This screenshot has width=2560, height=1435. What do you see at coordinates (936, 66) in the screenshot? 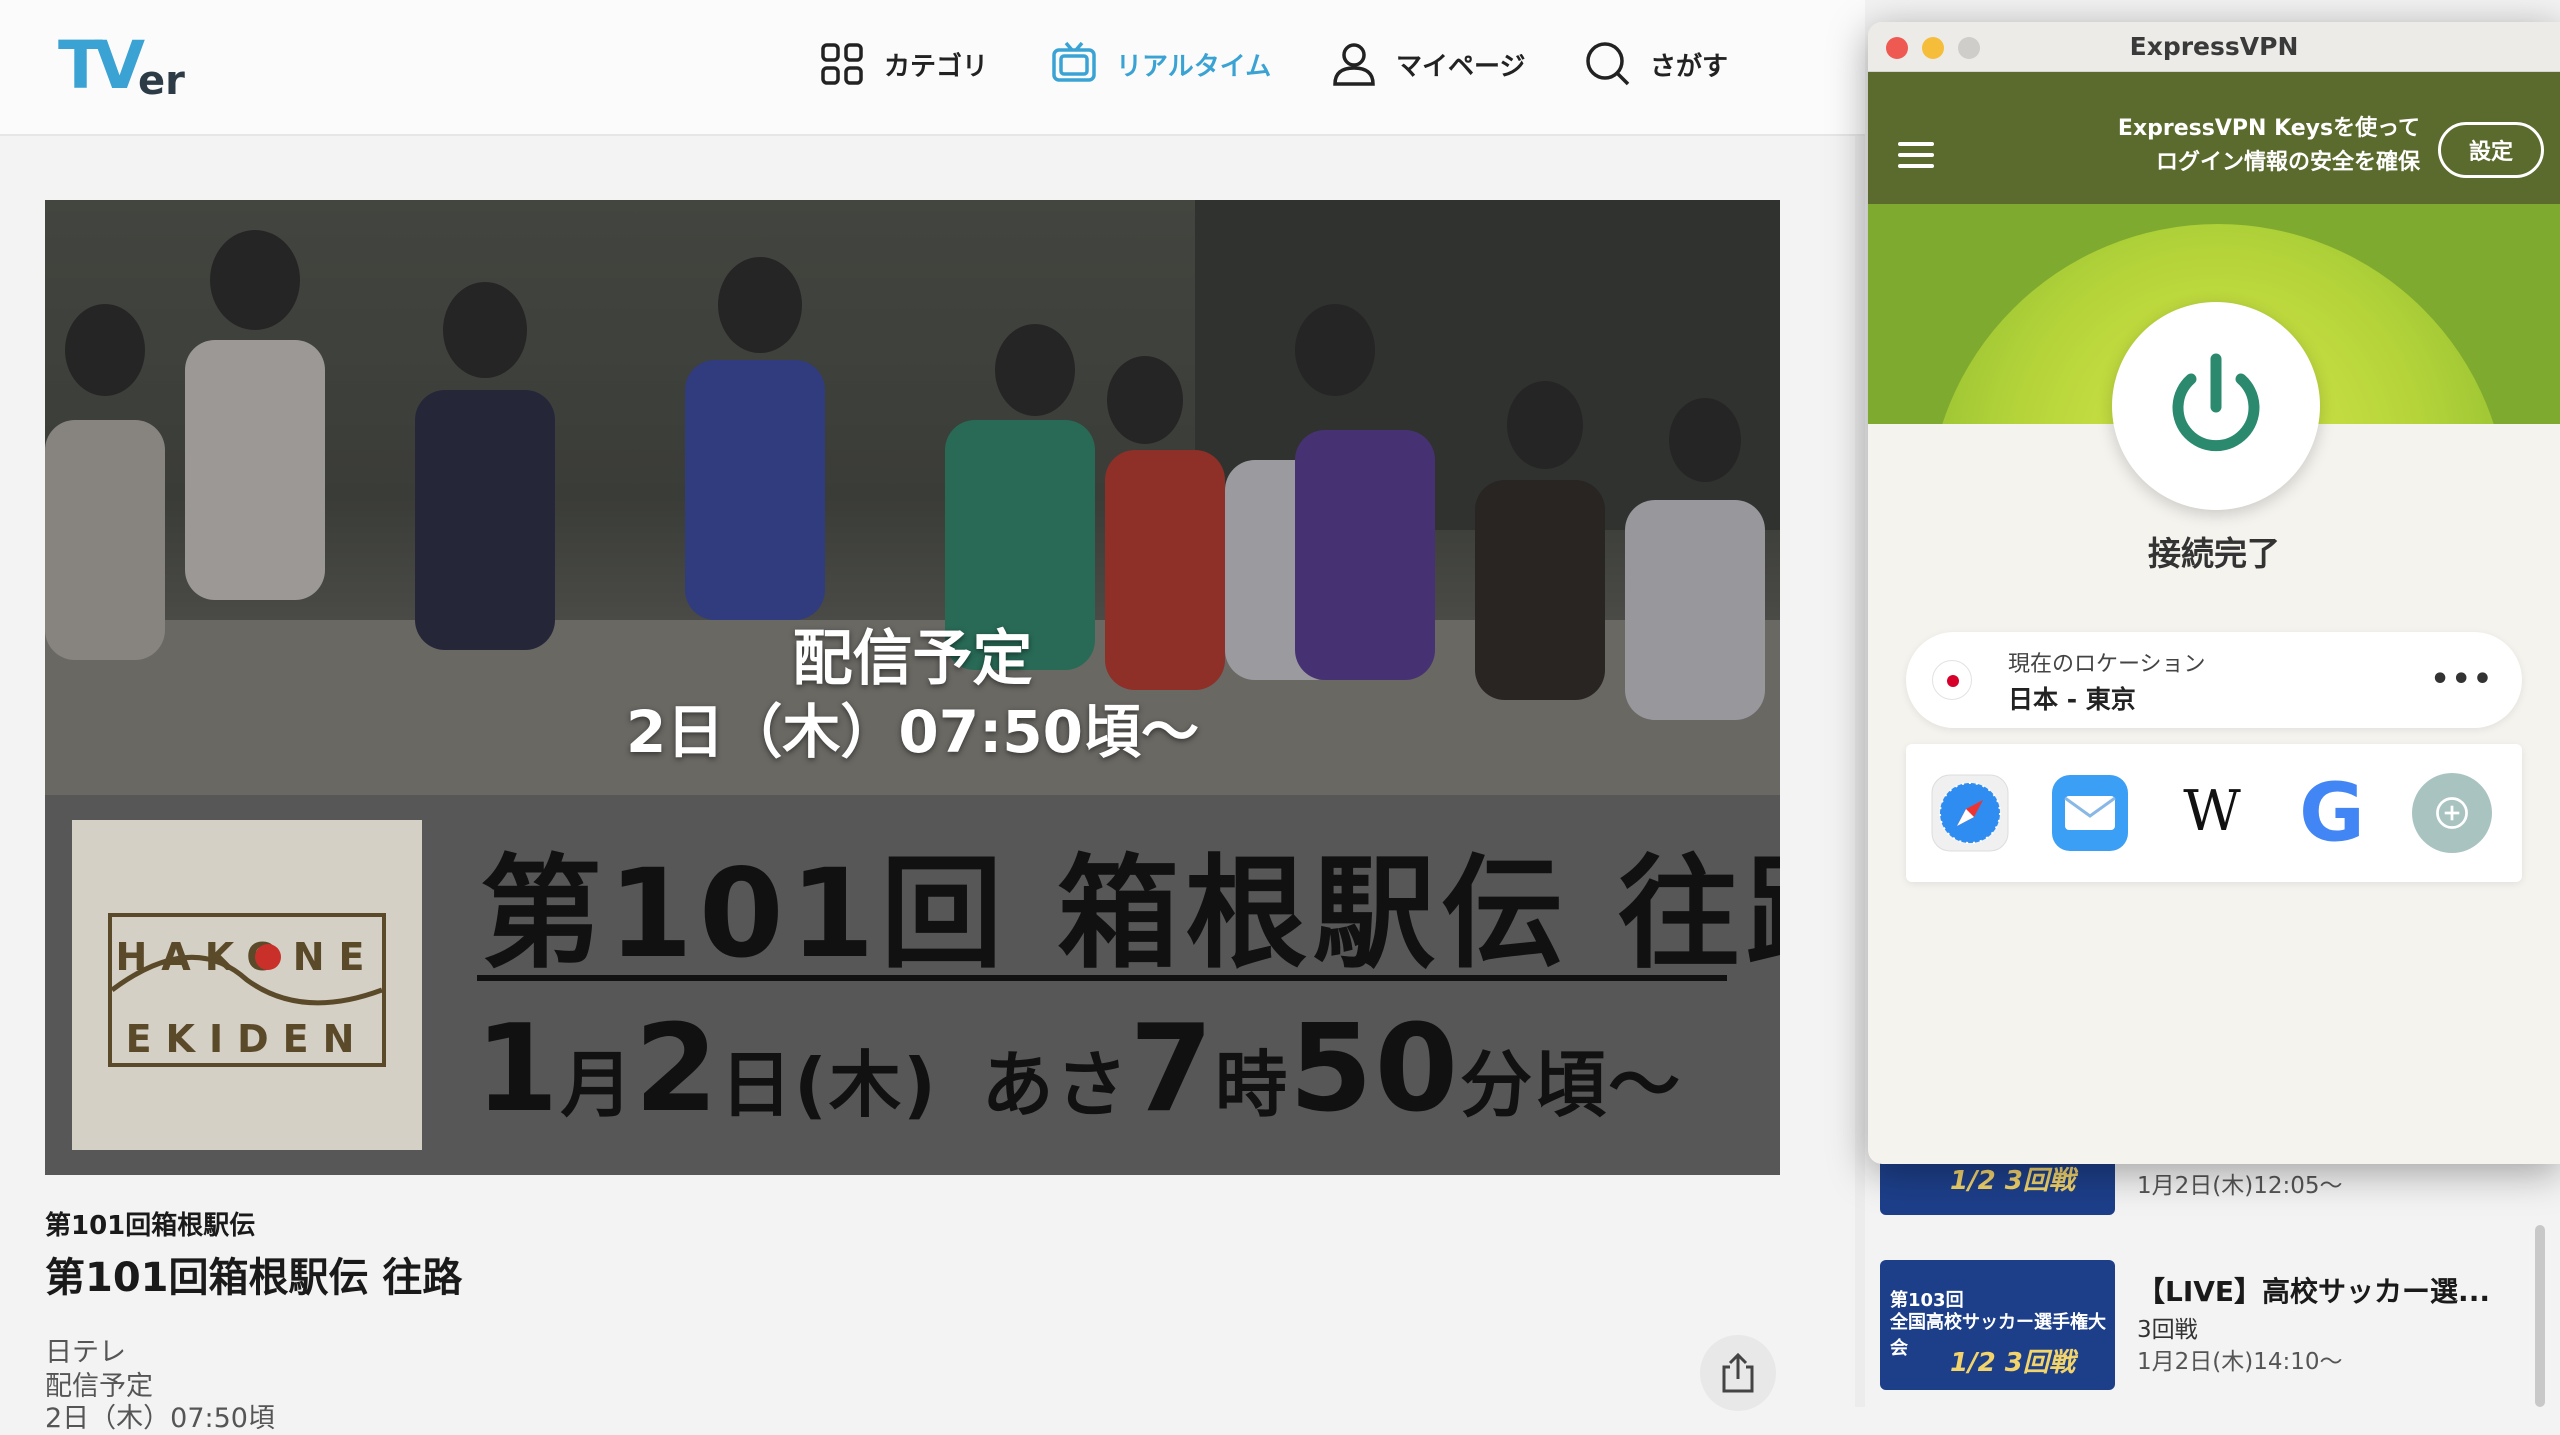
I see `nav-category-label: カテゴリ` at bounding box center [936, 66].